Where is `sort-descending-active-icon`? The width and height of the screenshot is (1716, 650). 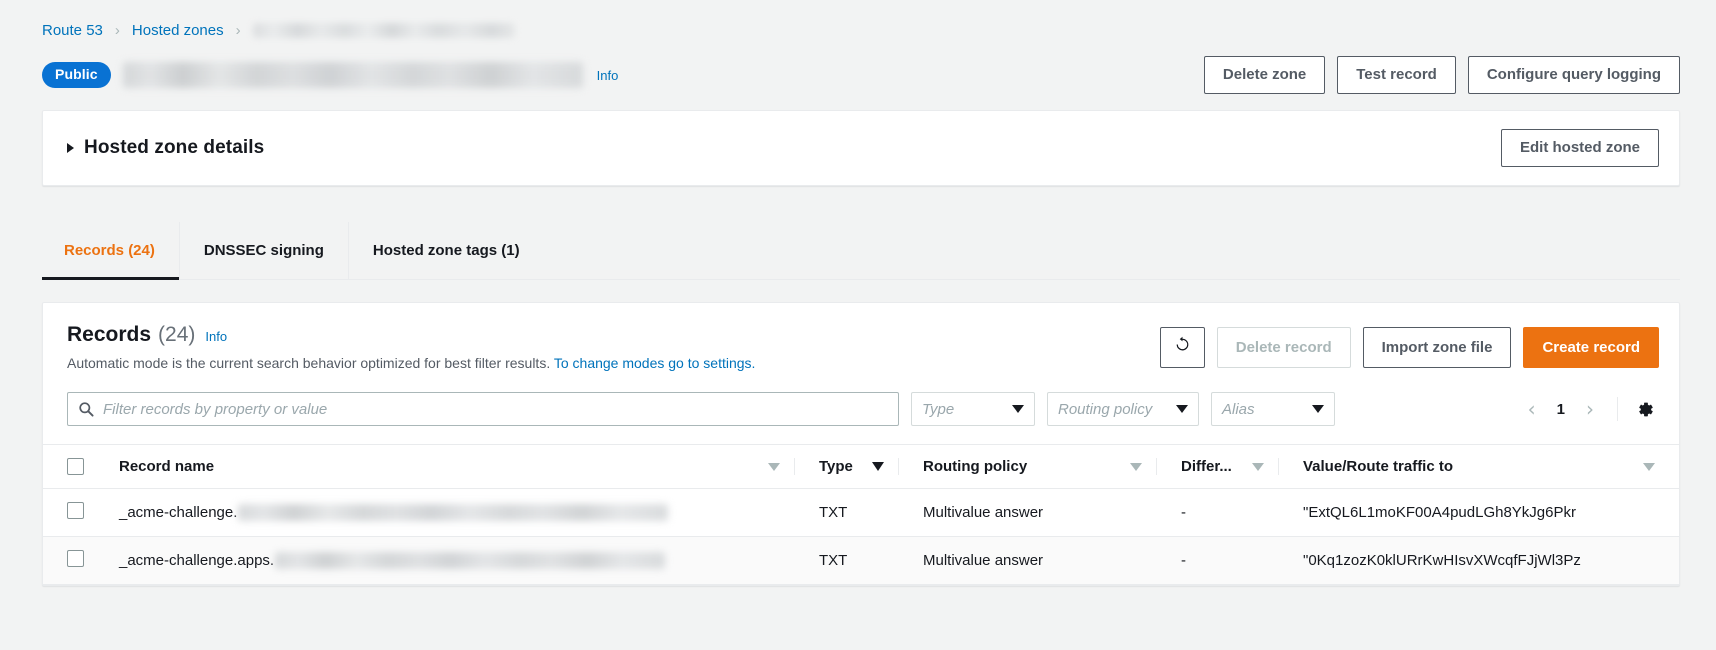
sort-descending-active-icon is located at coordinates (878, 466).